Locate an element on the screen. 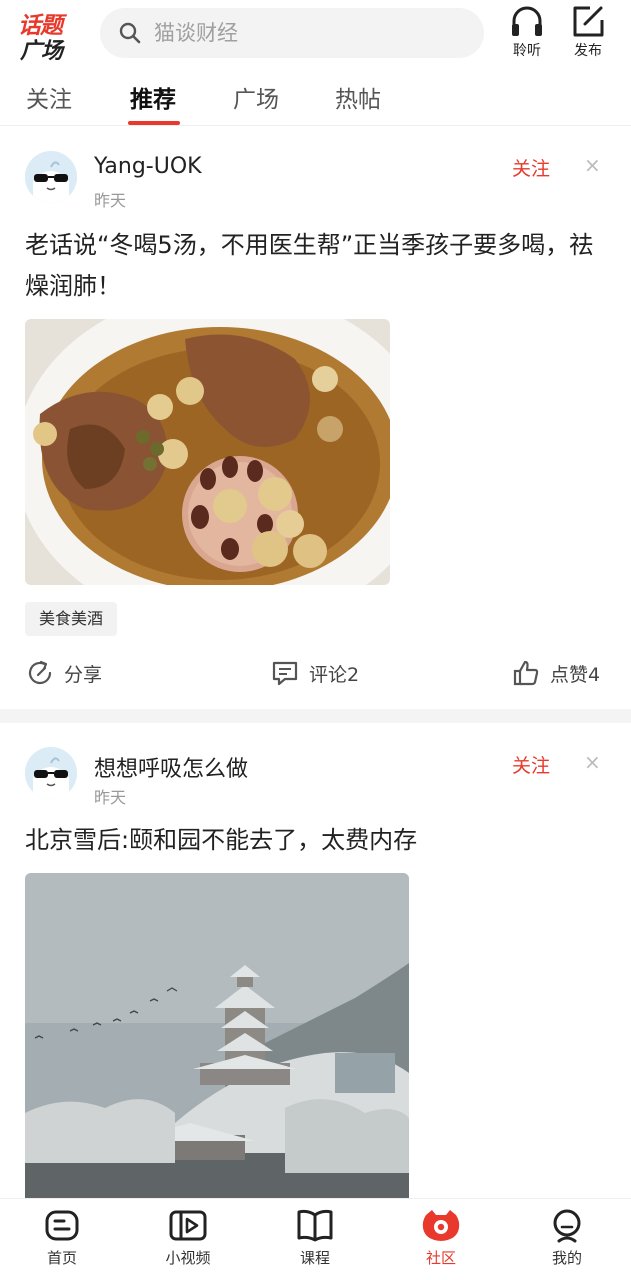  post-title: 北京雪后:颐和园不能去了，太费内存 is located at coordinates (315, 840).